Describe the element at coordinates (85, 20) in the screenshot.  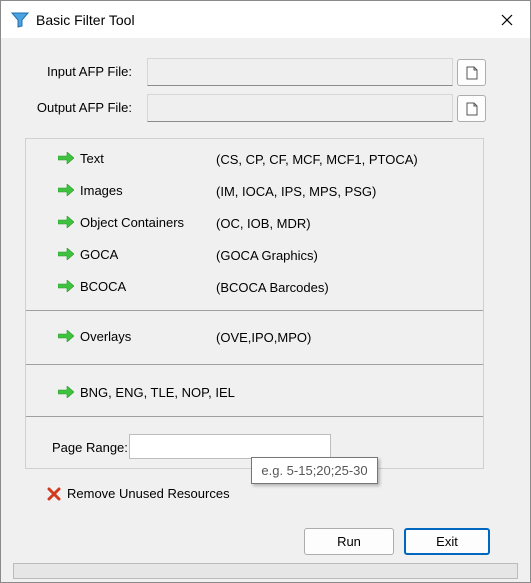
I see `window-title: Basic Filter Tool` at that location.